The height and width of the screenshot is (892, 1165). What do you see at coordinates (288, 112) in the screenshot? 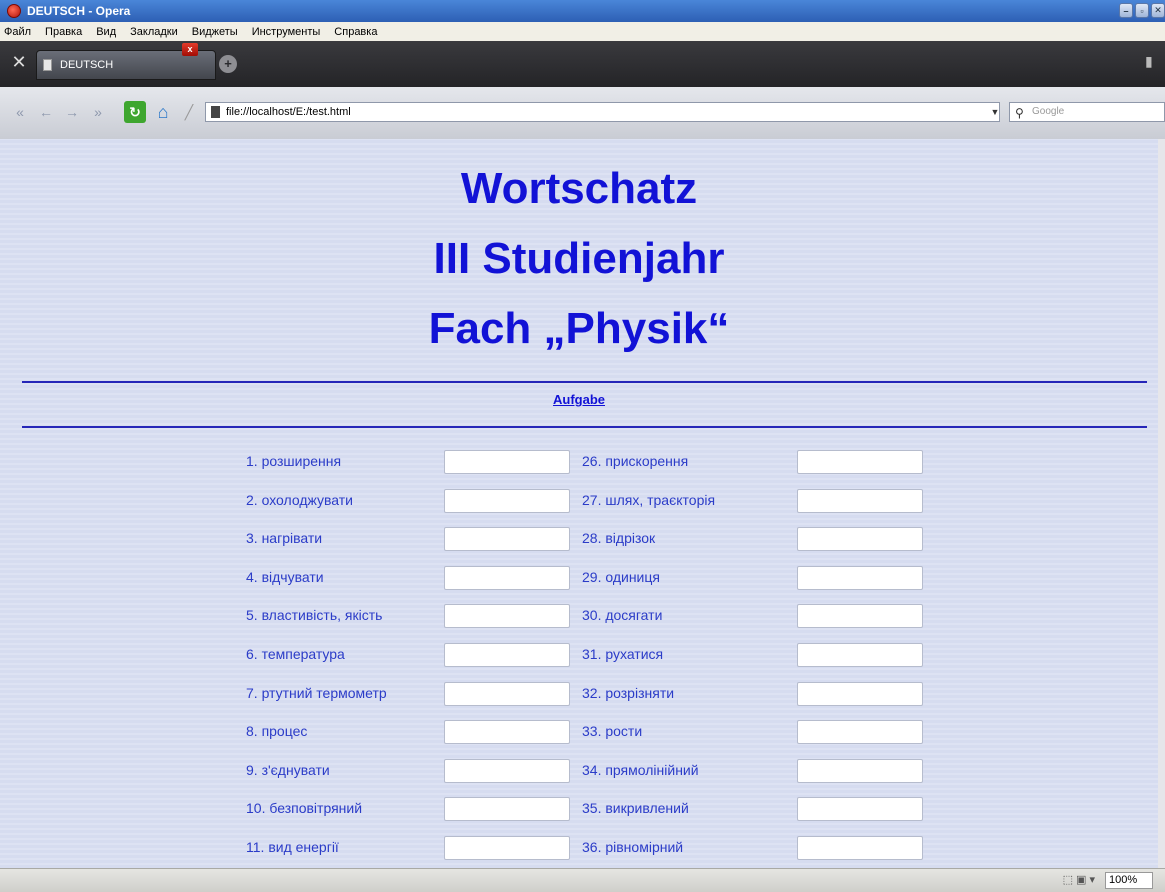
I see `address-url: file://localhost/E:/test.html` at bounding box center [288, 112].